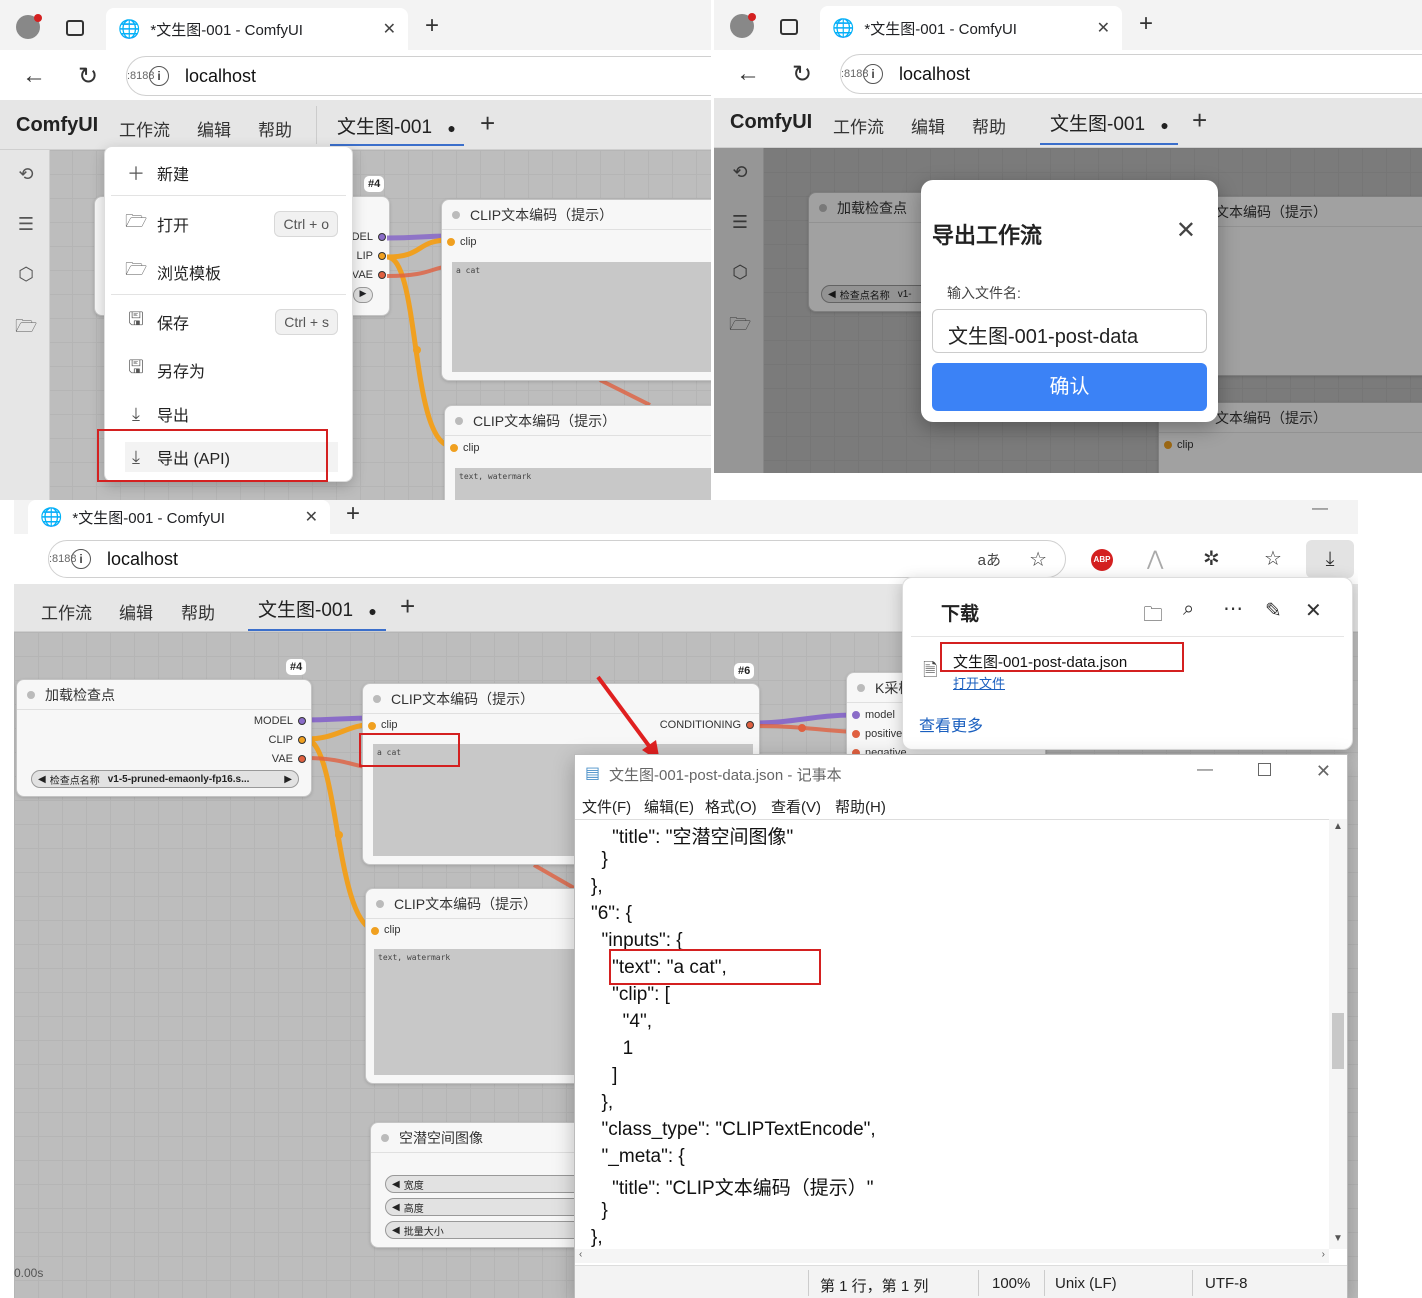  I want to click on window-maximize-icon, so click(1264, 769).